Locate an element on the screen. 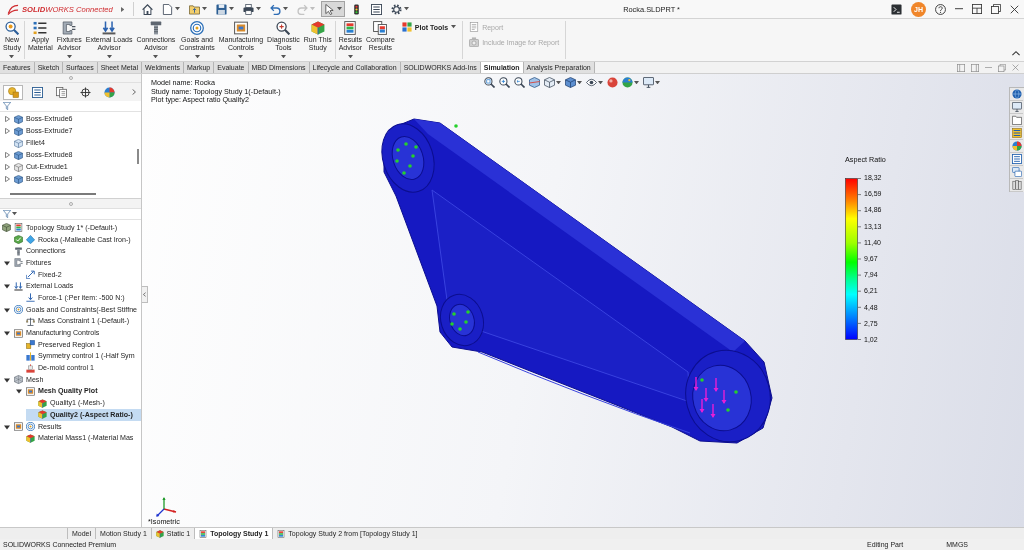  restore-icon is located at coordinates (996, 9).